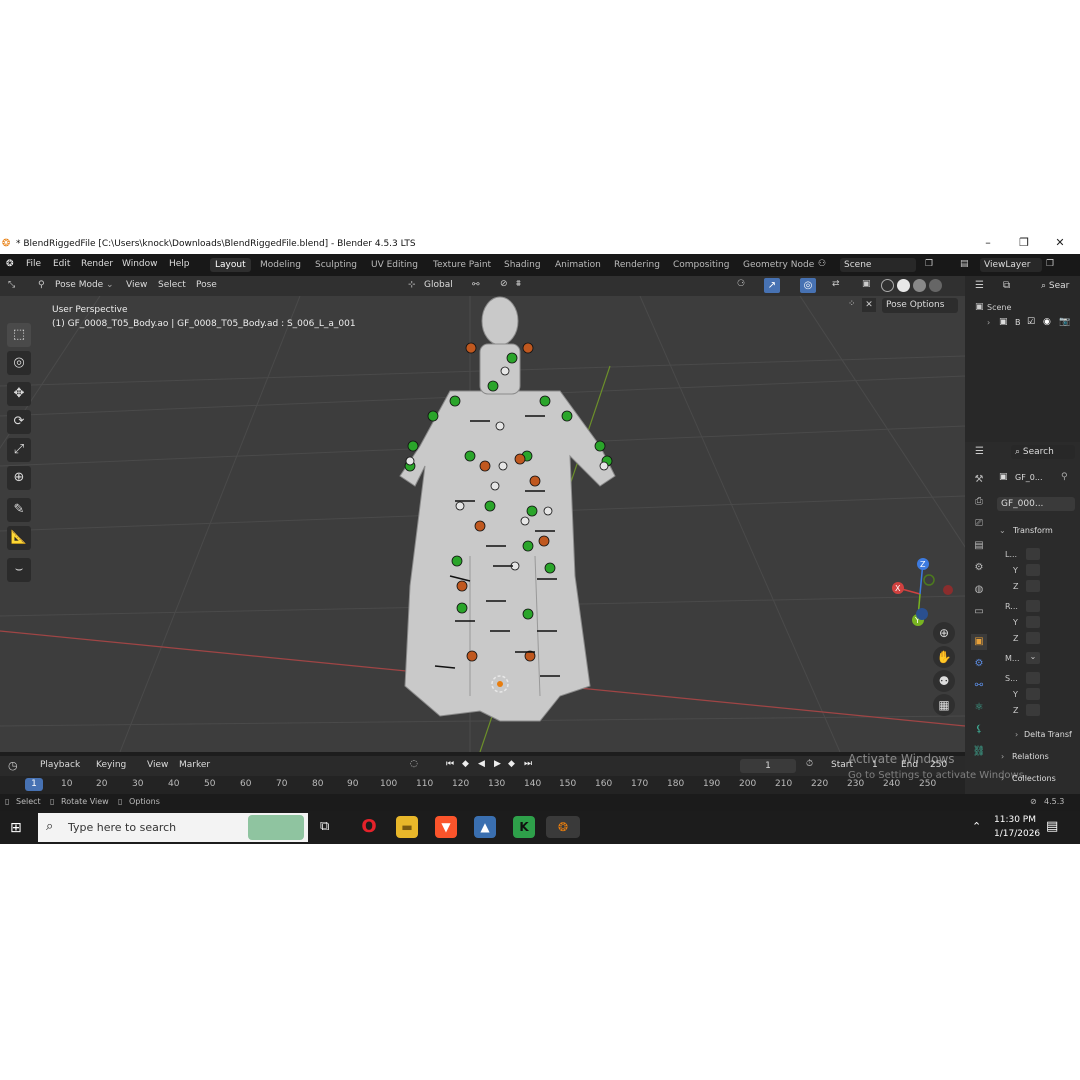  Describe the element at coordinates (578, 265) in the screenshot. I see `tab-animation: Animation` at that location.